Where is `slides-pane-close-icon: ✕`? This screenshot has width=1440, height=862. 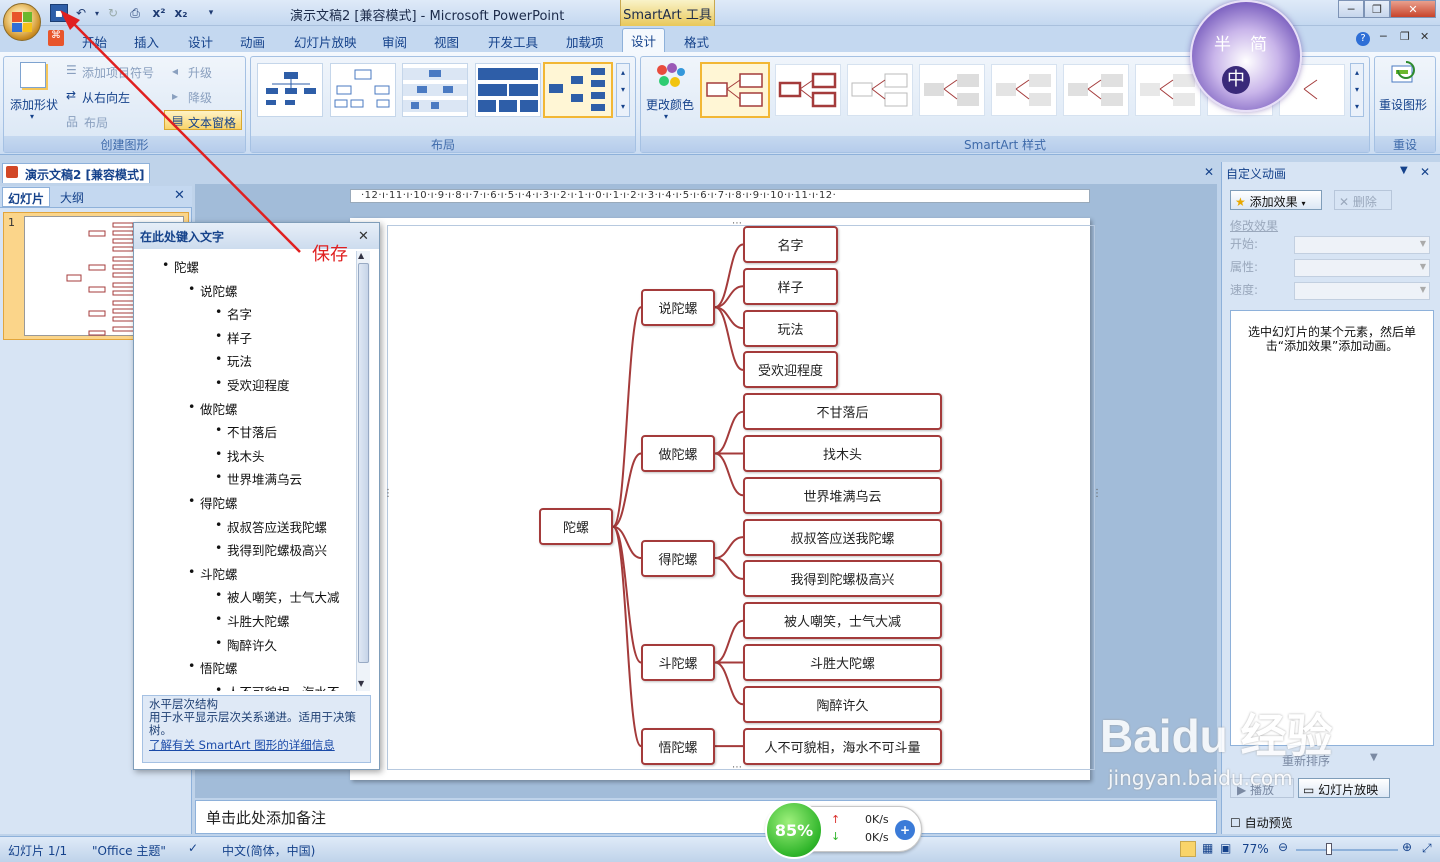 slides-pane-close-icon: ✕ is located at coordinates (179, 195).